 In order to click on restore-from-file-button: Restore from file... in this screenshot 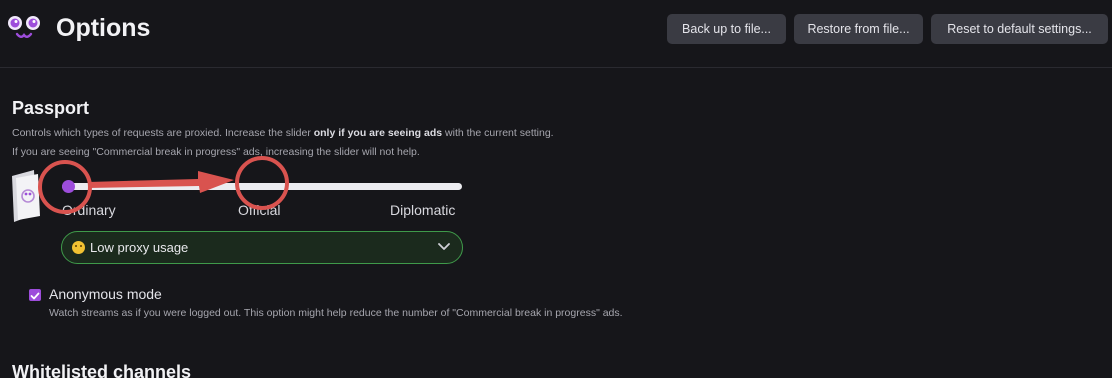, I will do `click(858, 29)`.